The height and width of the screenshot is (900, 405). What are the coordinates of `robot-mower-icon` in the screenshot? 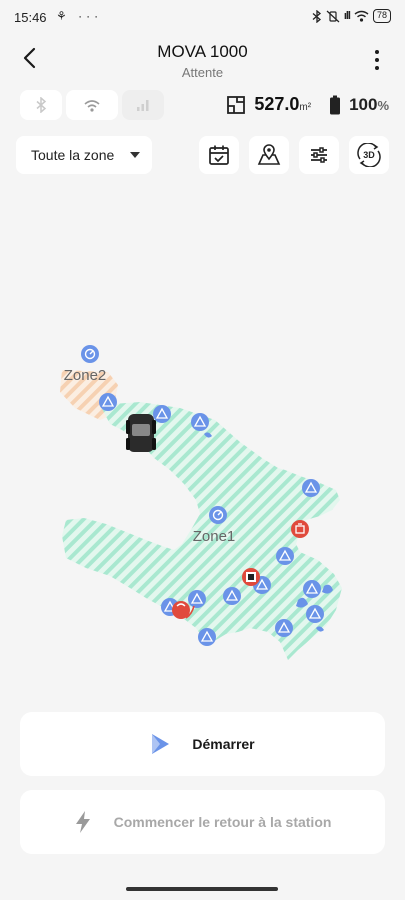 It's located at (141, 433).